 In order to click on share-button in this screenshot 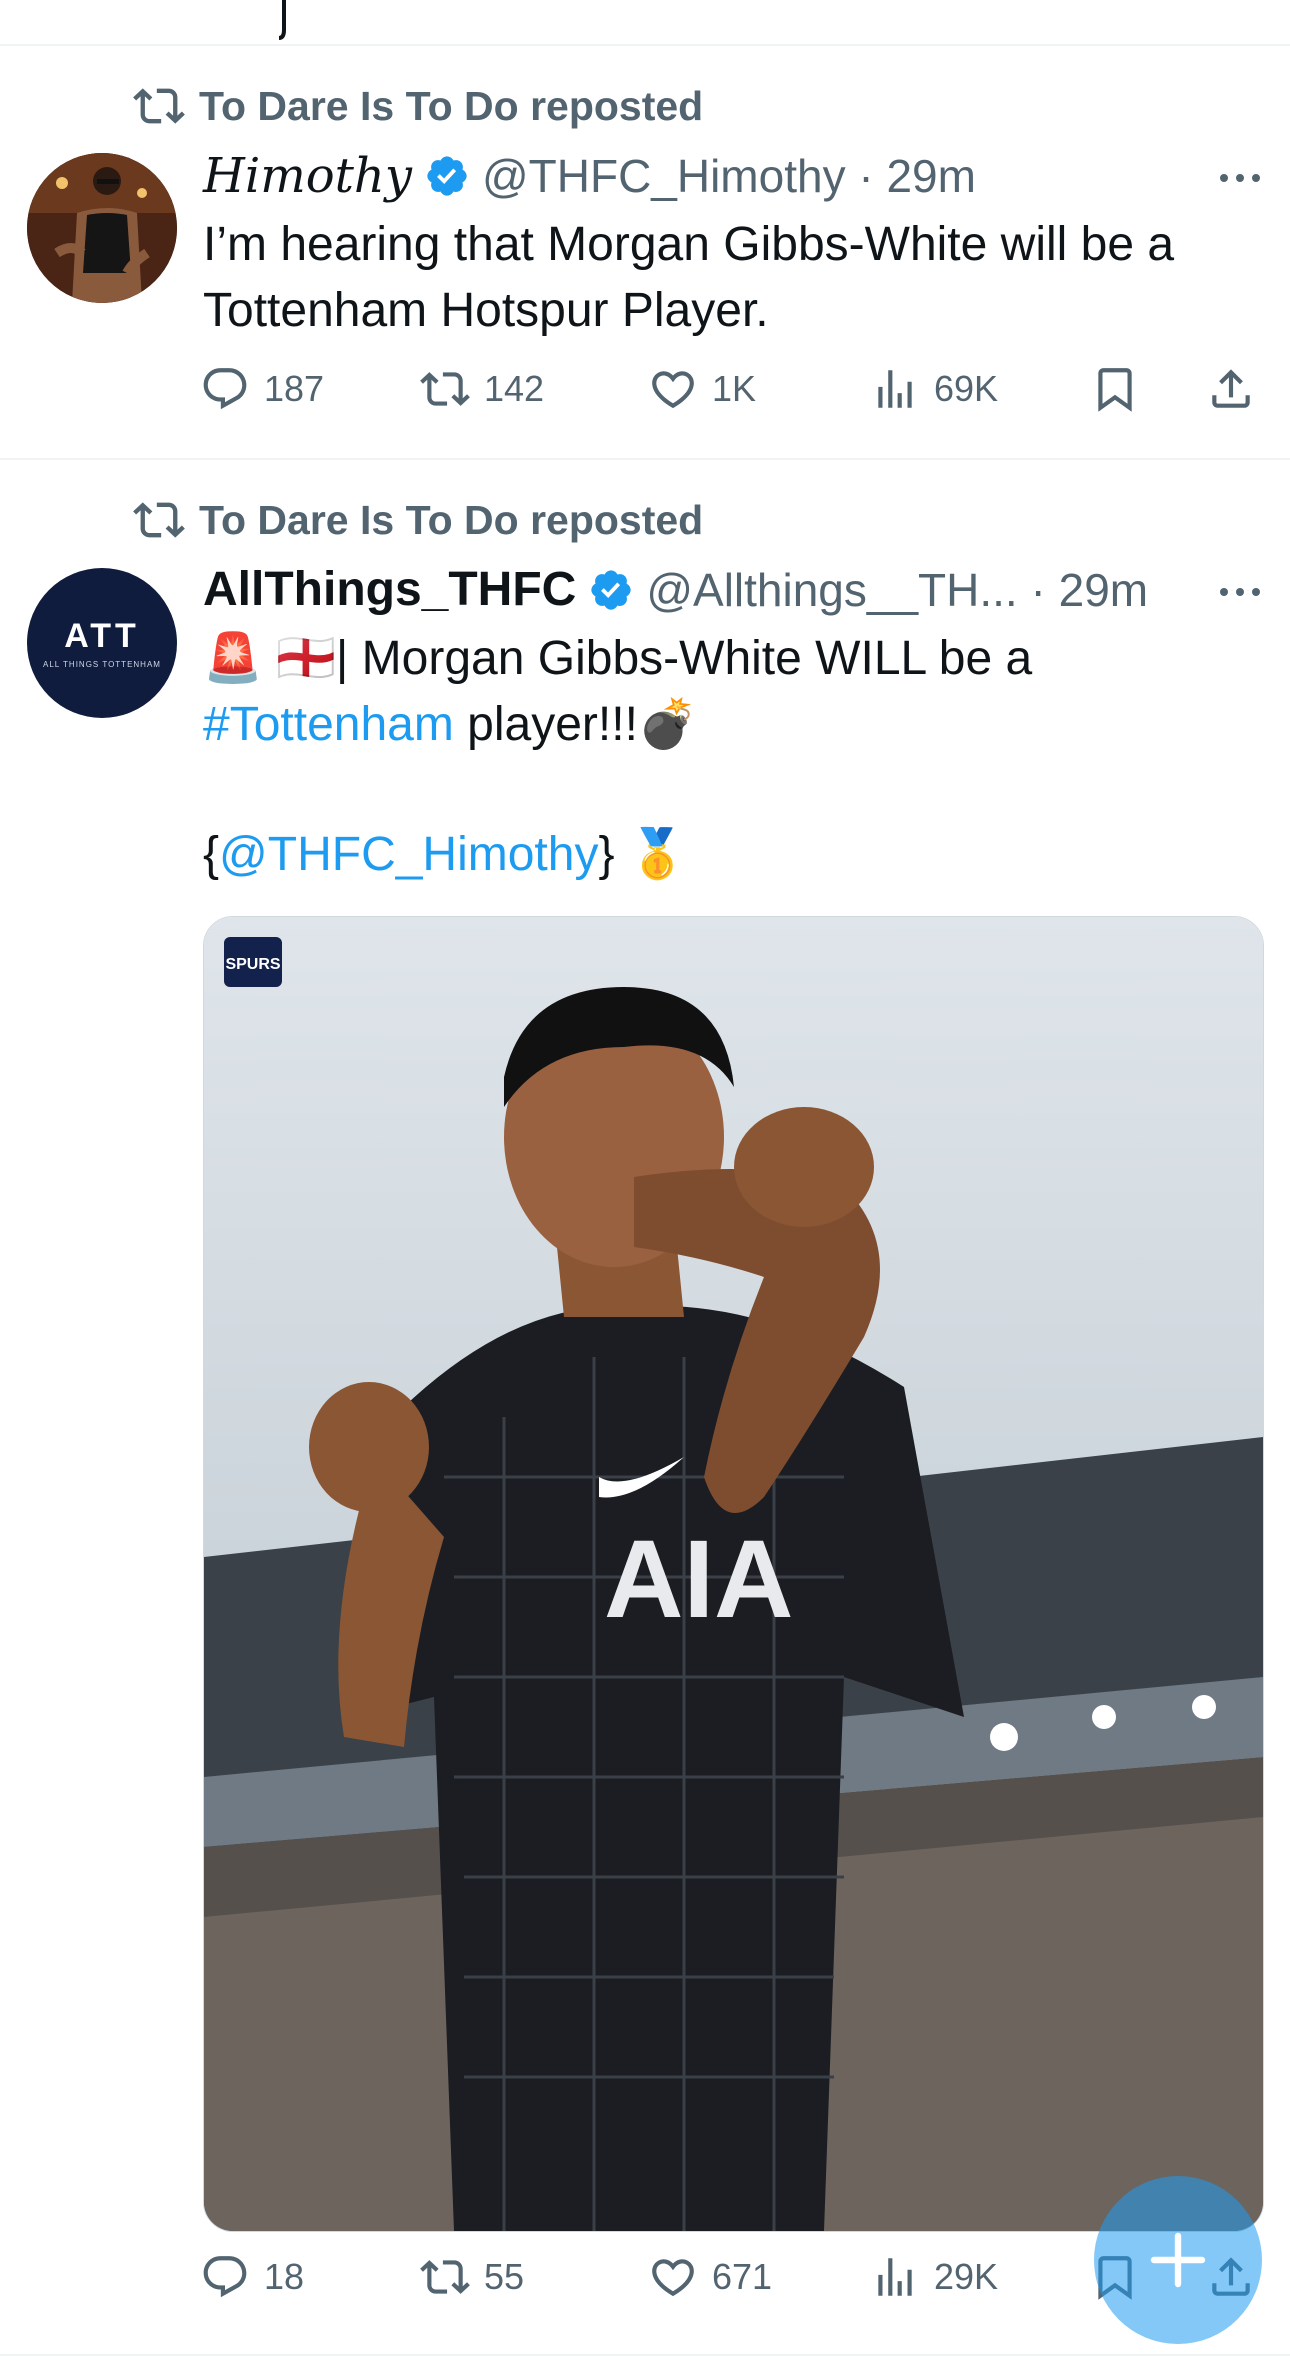, I will do `click(1238, 389)`.